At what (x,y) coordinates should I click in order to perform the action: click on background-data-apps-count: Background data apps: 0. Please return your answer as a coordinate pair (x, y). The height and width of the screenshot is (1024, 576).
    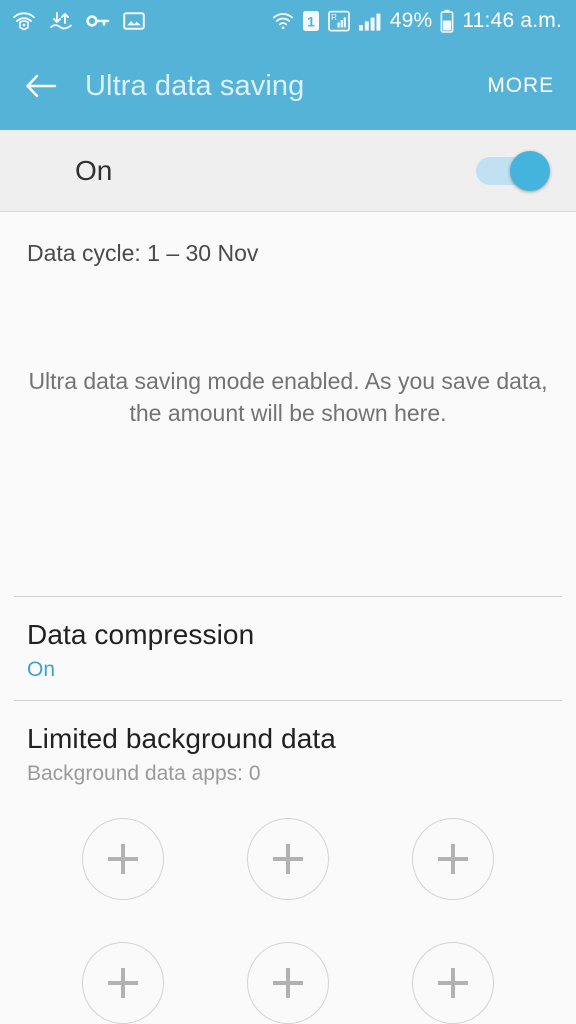
    Looking at the image, I should click on (144, 773).